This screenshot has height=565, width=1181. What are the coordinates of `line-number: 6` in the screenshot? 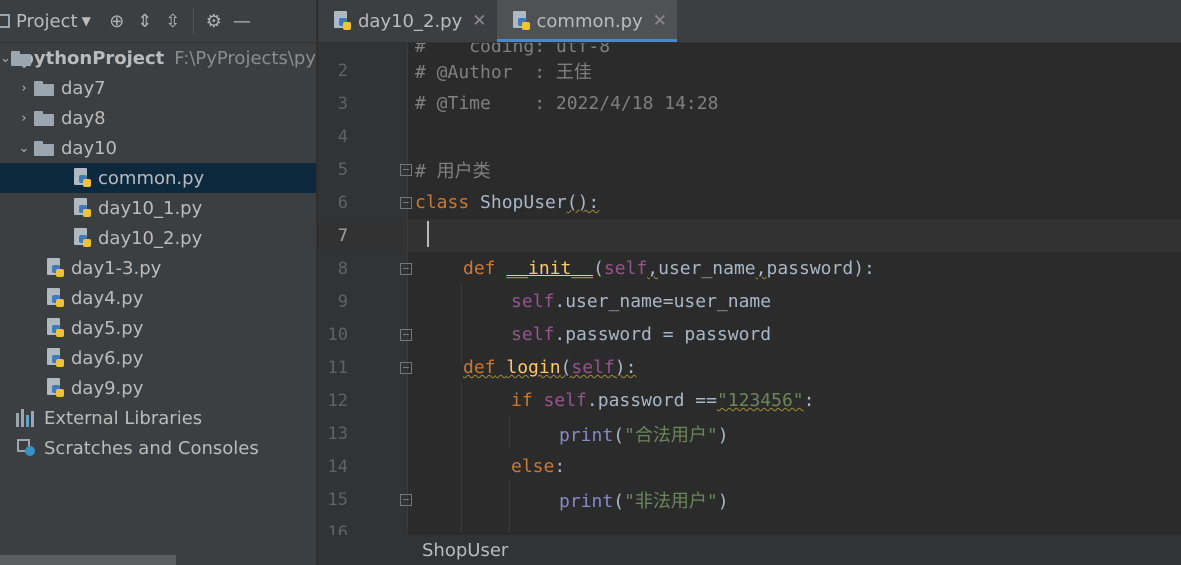 It's located at (342, 202).